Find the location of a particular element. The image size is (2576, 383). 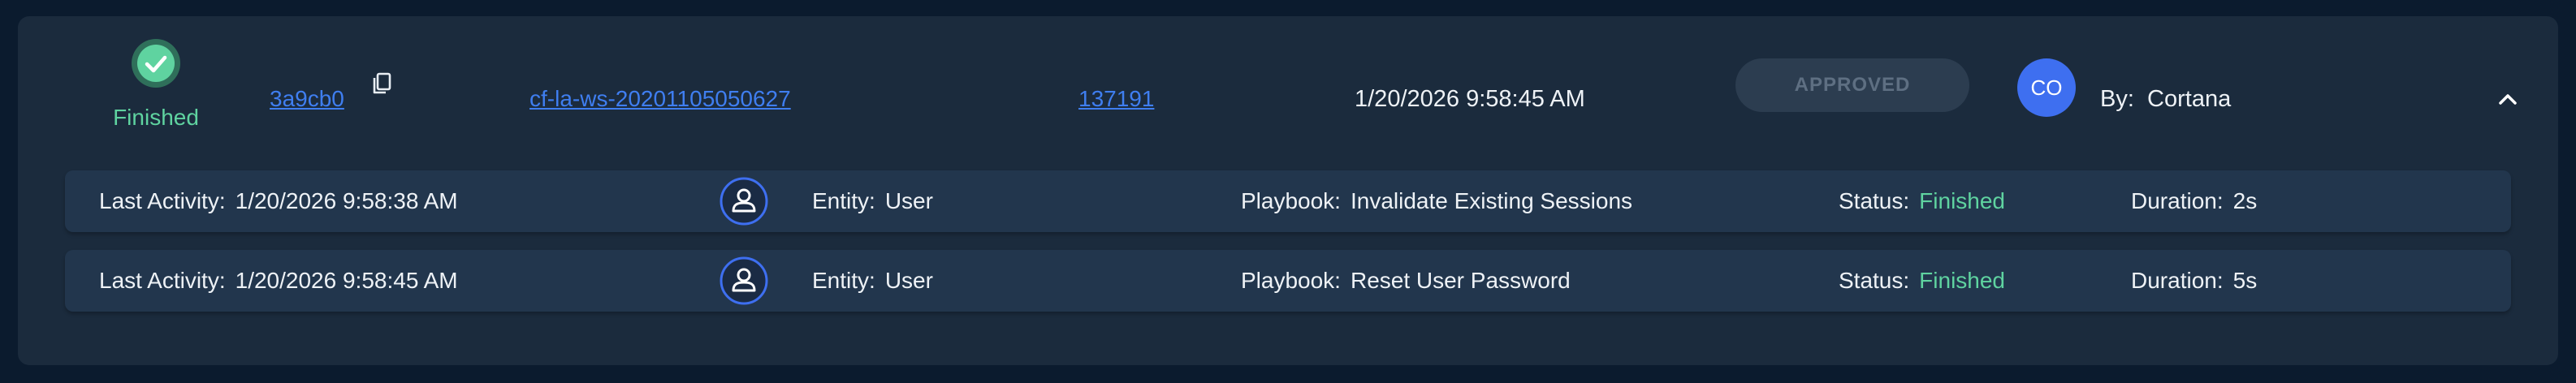

commit-id-link: 3a9cb0 is located at coordinates (307, 99).